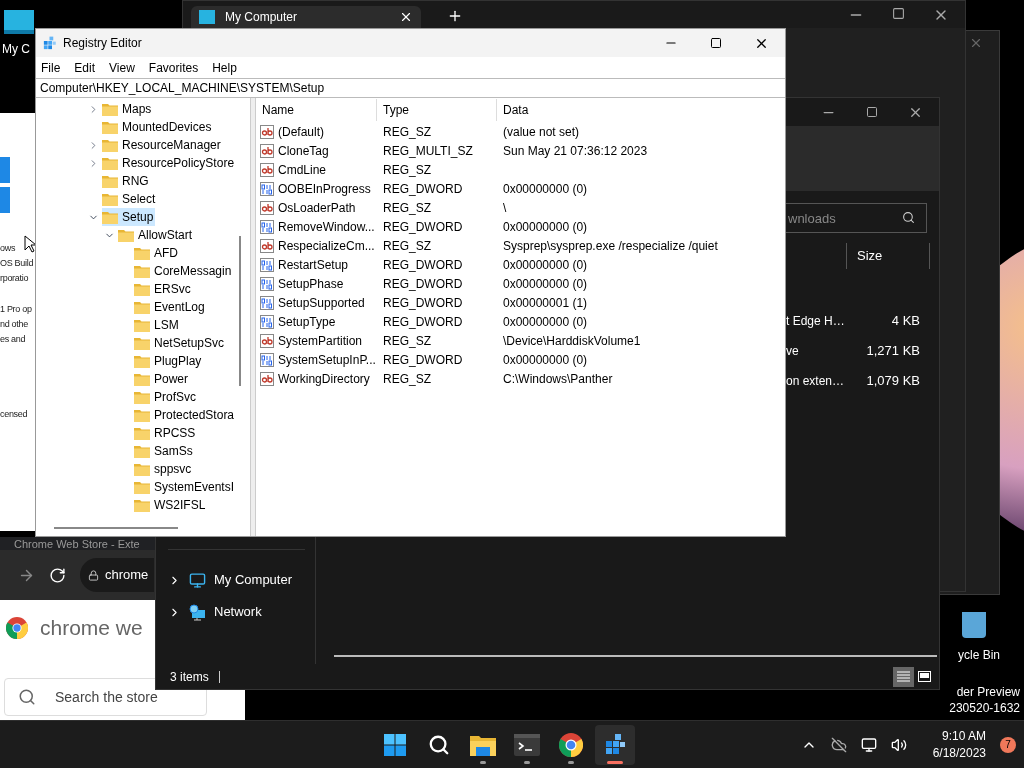 Image resolution: width=1024 pixels, height=768 pixels. What do you see at coordinates (150, 253) in the screenshot?
I see `tree-item: AFD` at bounding box center [150, 253].